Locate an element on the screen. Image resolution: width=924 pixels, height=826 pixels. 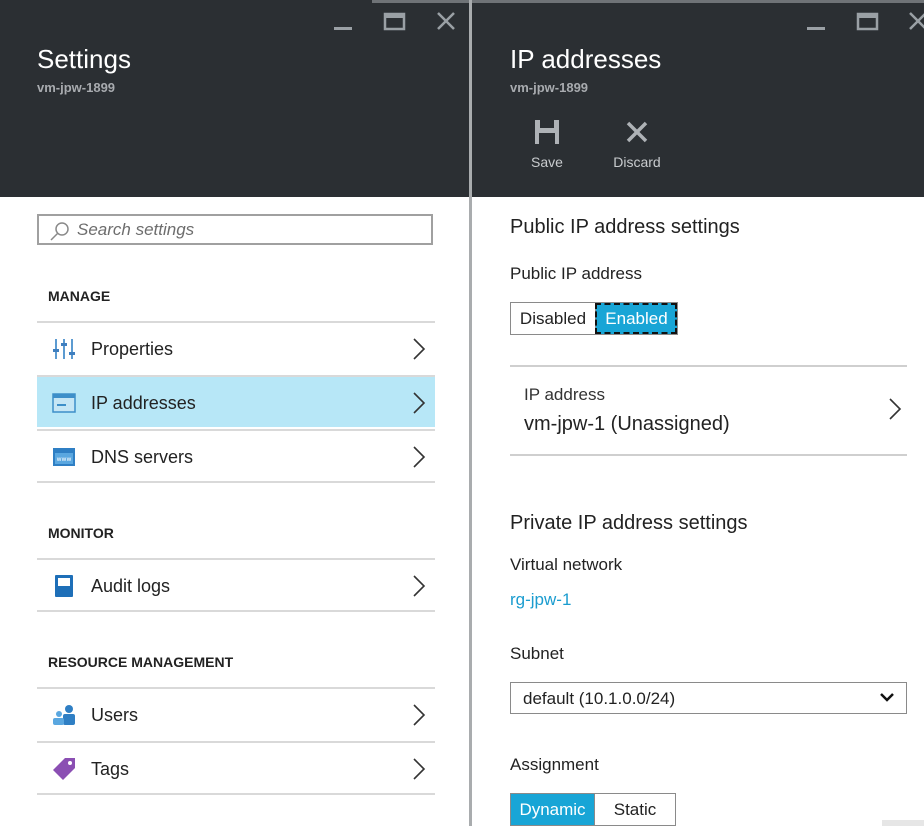
subnet-value: default (10.1.0.0/24) is located at coordinates (599, 698).